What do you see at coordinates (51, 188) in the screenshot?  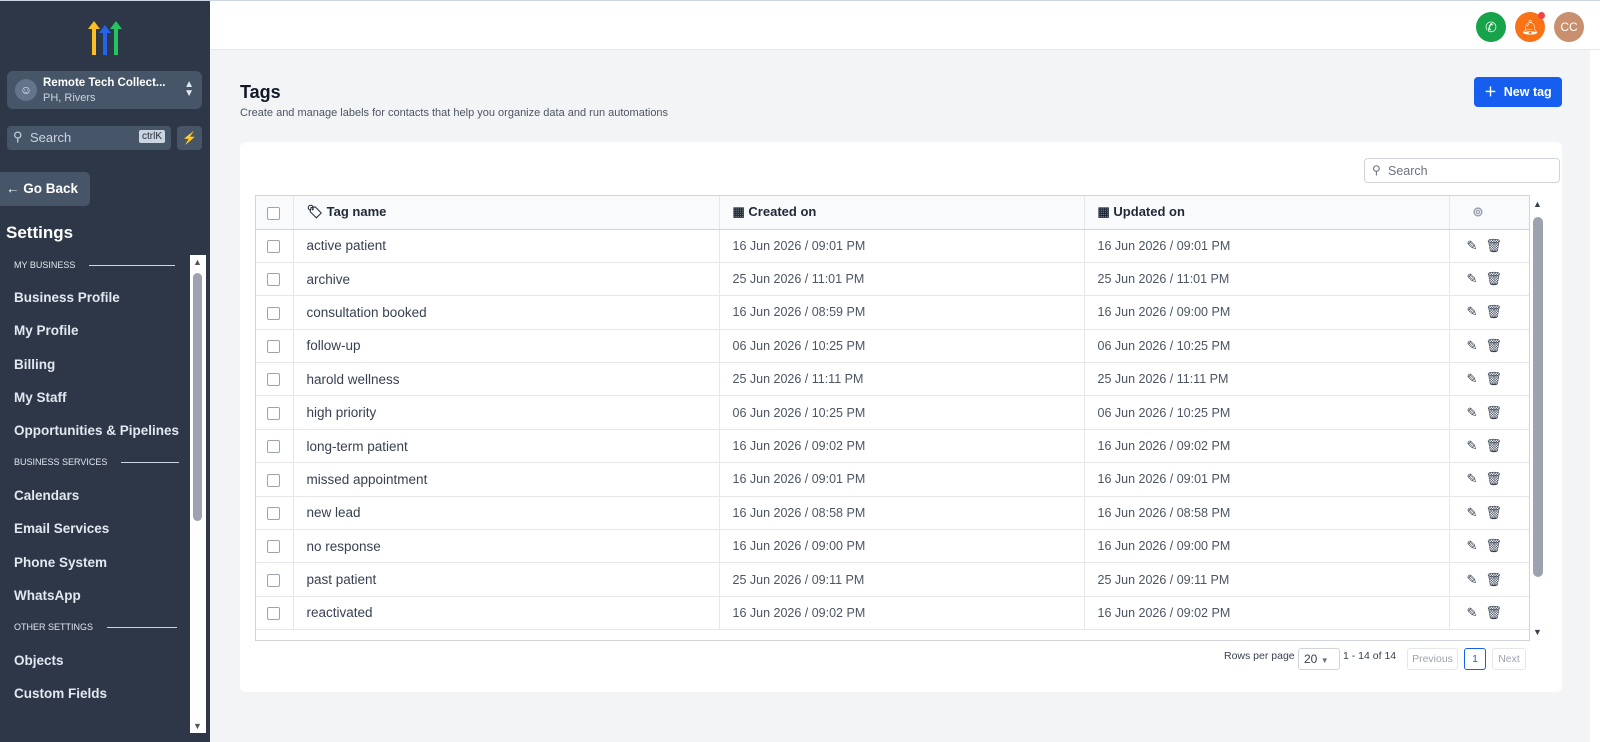 I see `go-back-label: Go Back` at bounding box center [51, 188].